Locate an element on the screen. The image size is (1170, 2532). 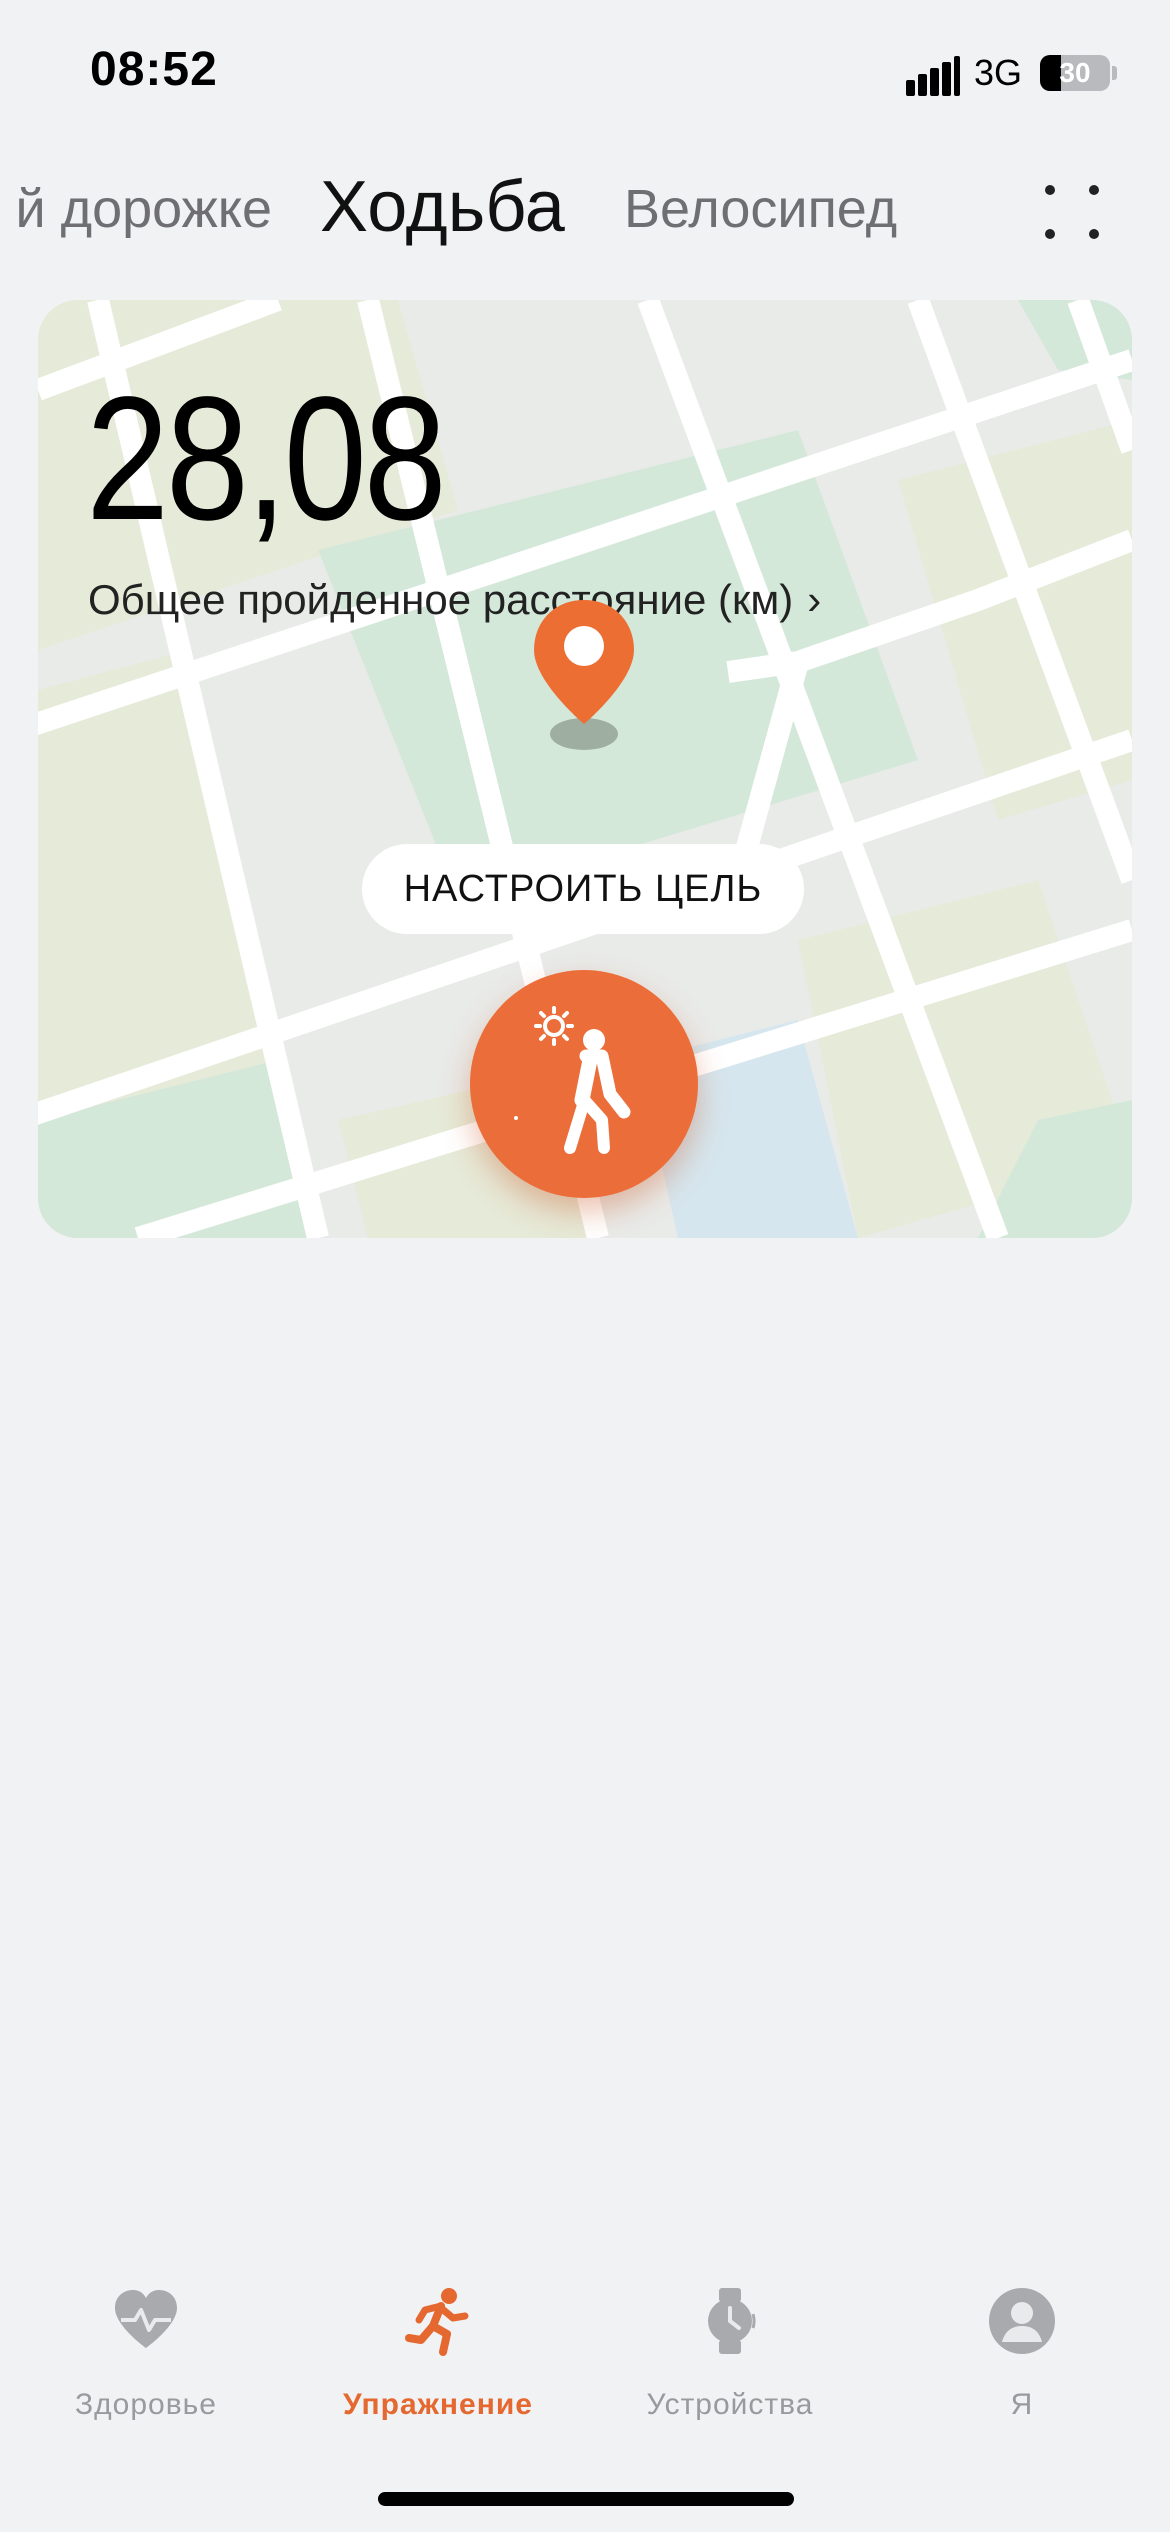
nav-profile: Я is located at coordinates (1022, 2350).